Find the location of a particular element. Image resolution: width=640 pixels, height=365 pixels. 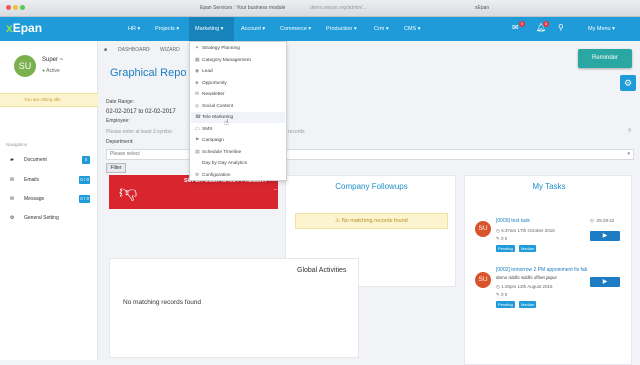

task-date: ◷ 1:30pm 13th August 2016 is located at coordinates (524, 286).